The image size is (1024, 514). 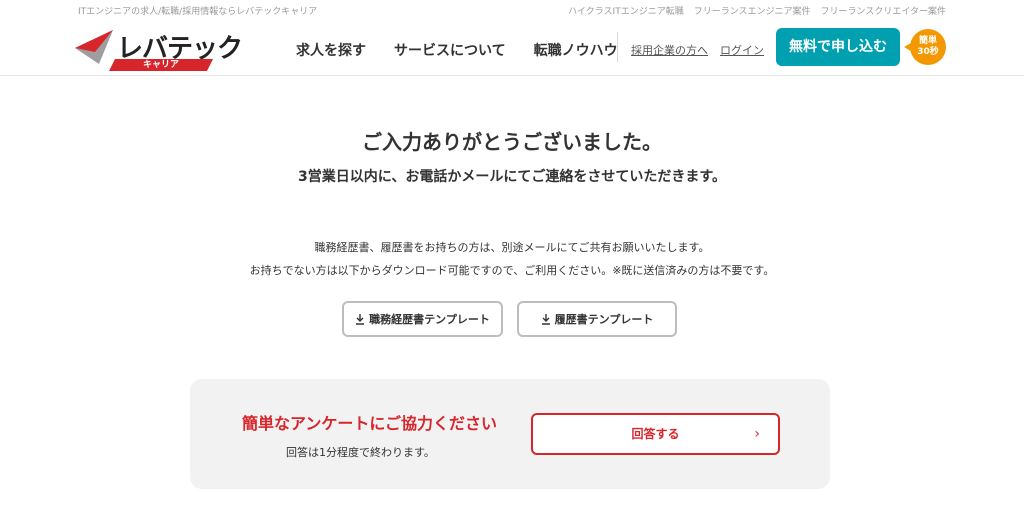 What do you see at coordinates (370, 423) in the screenshot?
I see `survey-title: 簡単なアンケートにご協力ください` at bounding box center [370, 423].